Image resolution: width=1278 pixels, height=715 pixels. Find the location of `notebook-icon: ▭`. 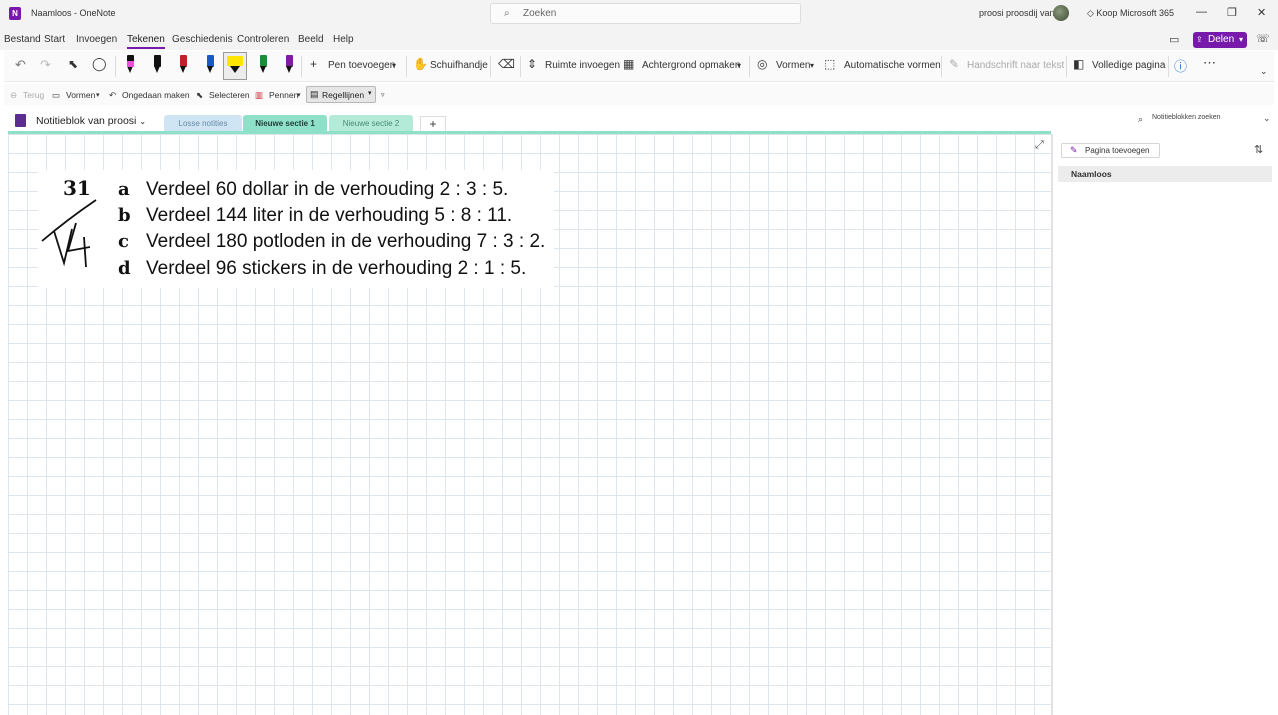

notebook-icon: ▭ is located at coordinates (1174, 39).